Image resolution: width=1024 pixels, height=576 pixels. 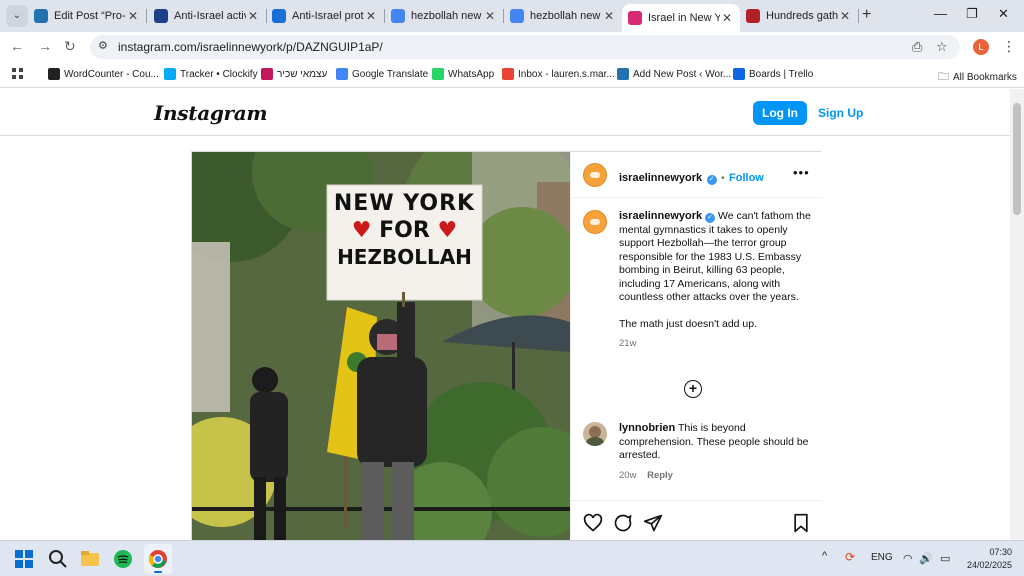 I want to click on comment-icon, so click(x=623, y=523).